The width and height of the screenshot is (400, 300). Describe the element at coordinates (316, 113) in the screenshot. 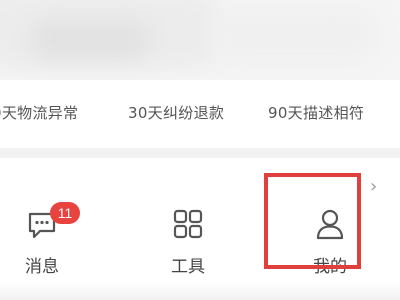

I see `stat-description-match: 90天描述相符` at that location.